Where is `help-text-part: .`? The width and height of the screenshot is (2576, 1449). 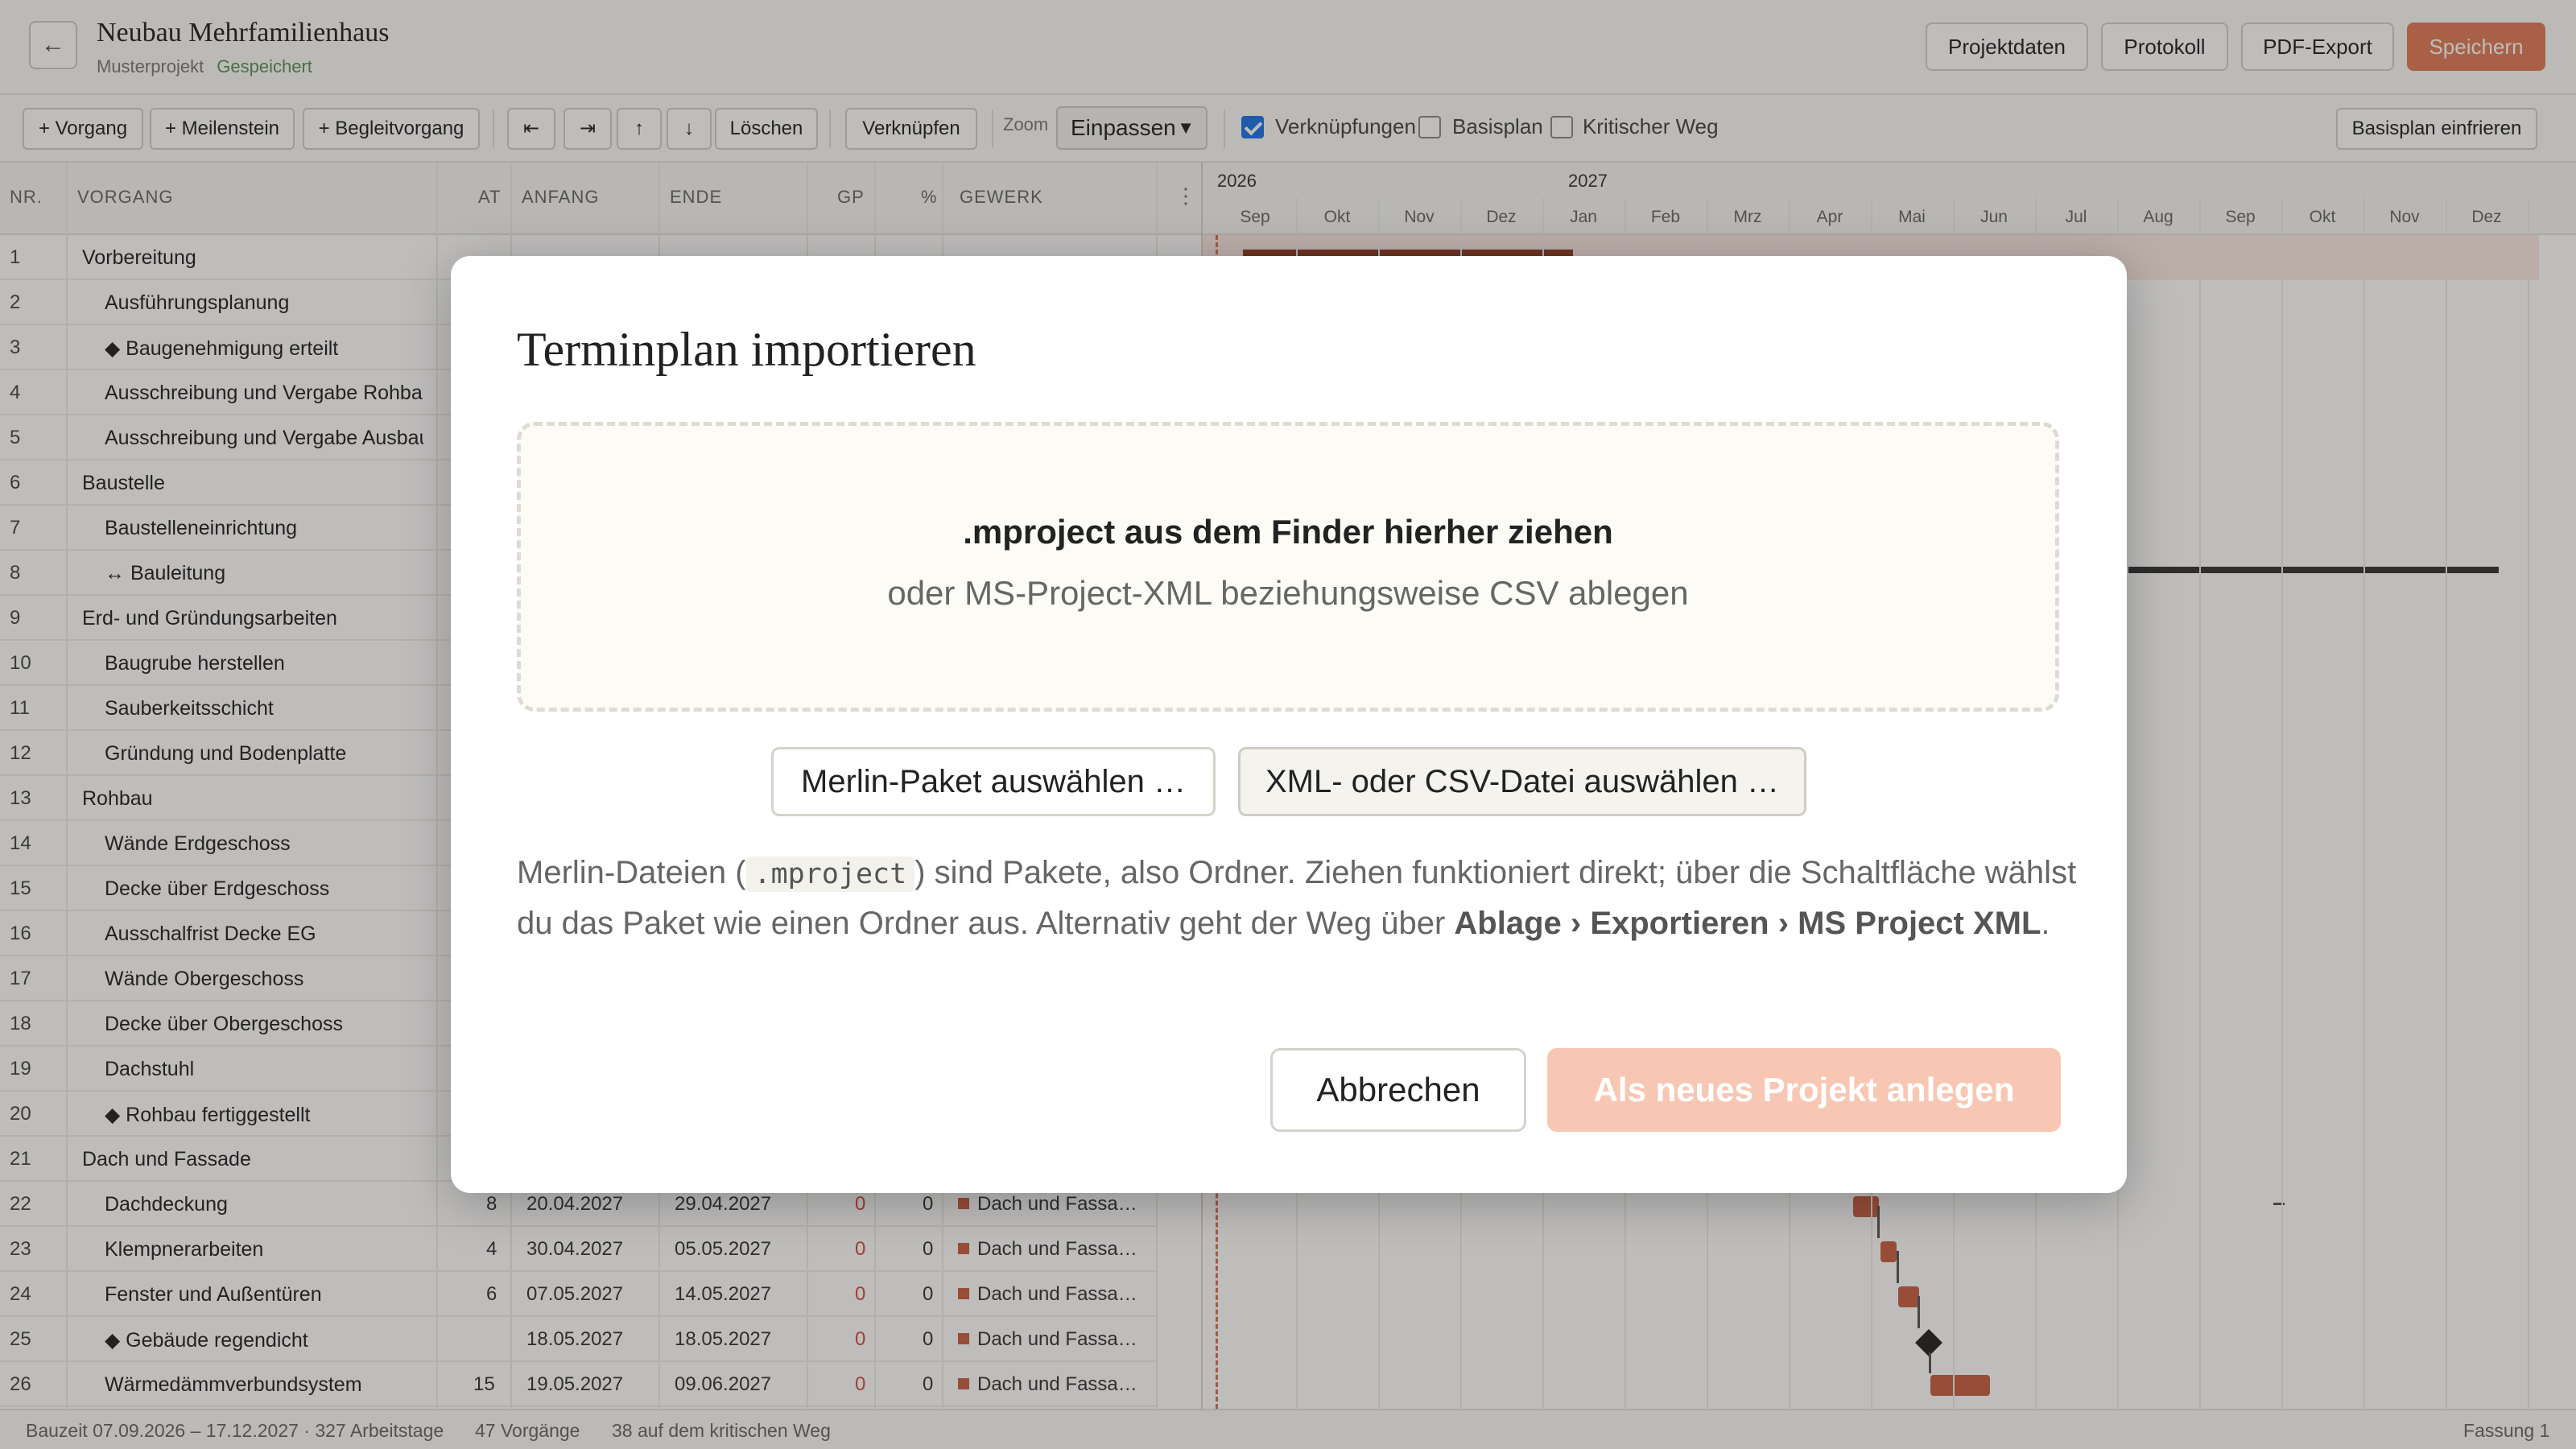 help-text-part: . is located at coordinates (2045, 924).